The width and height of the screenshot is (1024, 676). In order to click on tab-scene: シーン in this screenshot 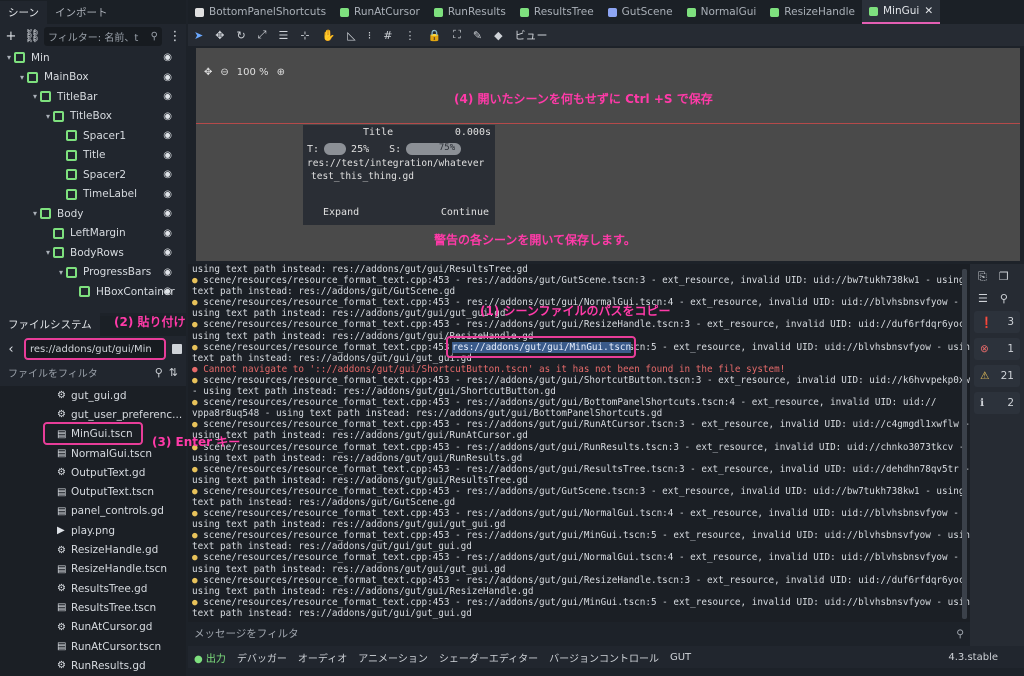, I will do `click(23, 12)`.